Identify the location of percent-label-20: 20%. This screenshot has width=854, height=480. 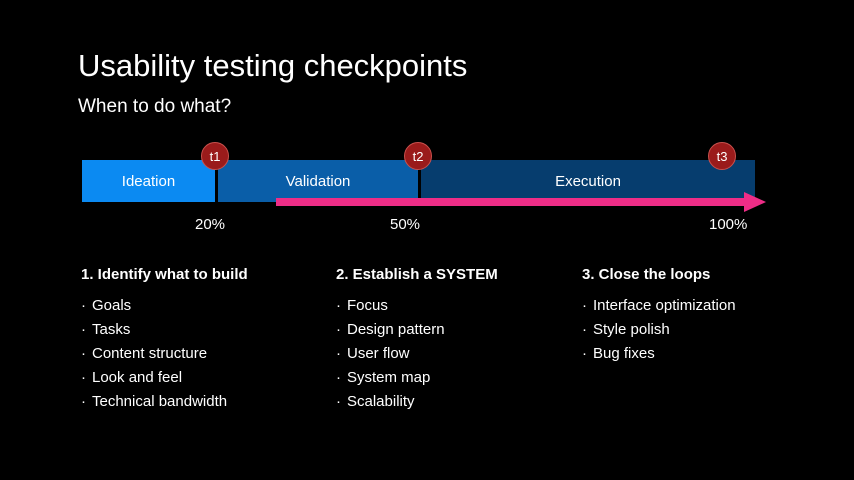
(210, 224).